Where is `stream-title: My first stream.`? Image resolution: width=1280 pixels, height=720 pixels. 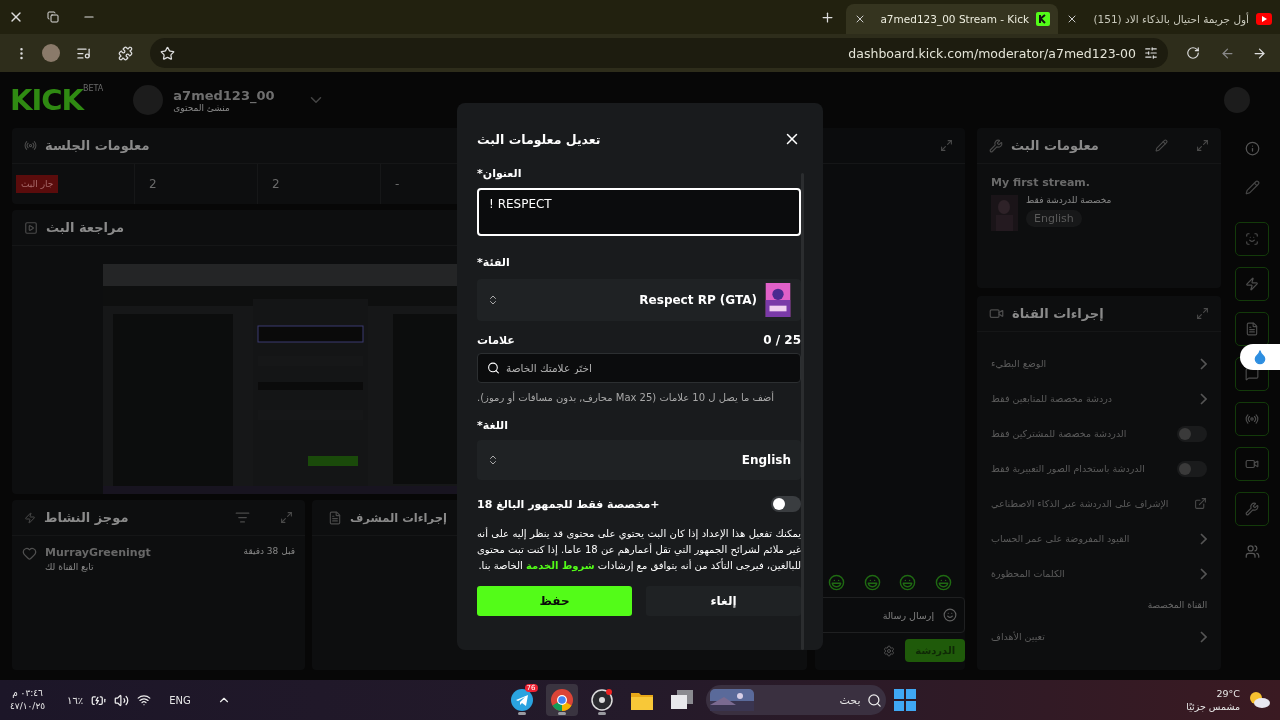 stream-title: My first stream. is located at coordinates (1041, 182).